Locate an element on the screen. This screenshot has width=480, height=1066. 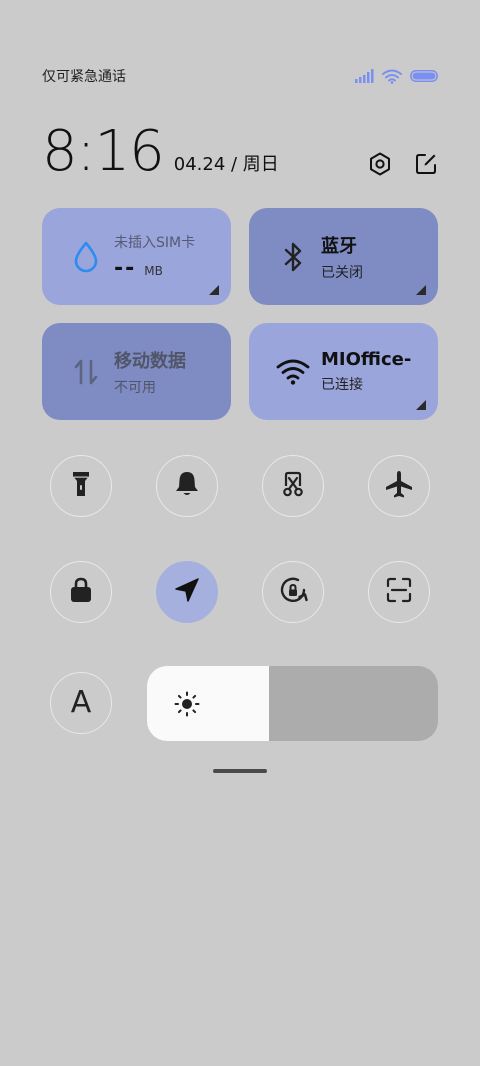
bluetooth-tile: 蓝牙 已关闭 is located at coordinates (343, 256).